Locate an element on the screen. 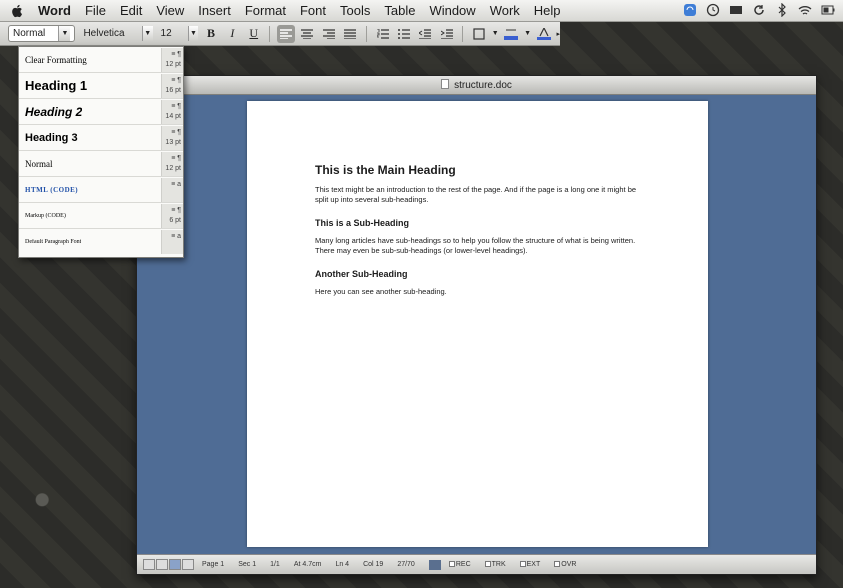 This screenshot has height=588, width=843. refresh-icon is located at coordinates (759, 10).